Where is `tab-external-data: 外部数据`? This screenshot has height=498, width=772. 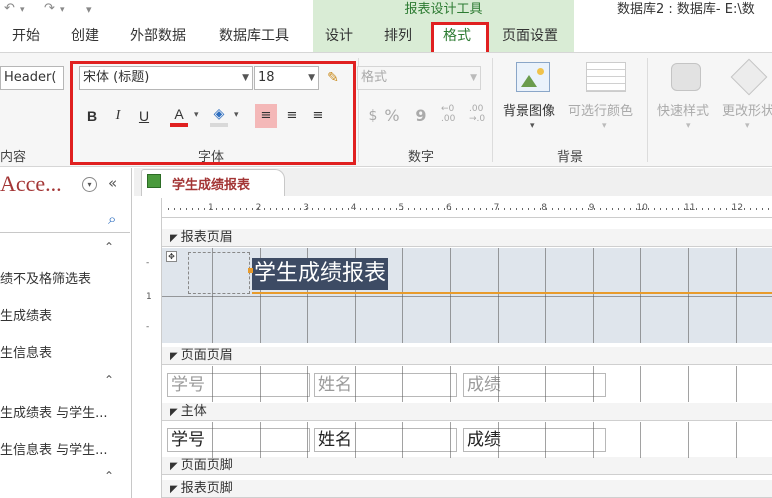
tab-external-data: 外部数据 is located at coordinates (158, 36).